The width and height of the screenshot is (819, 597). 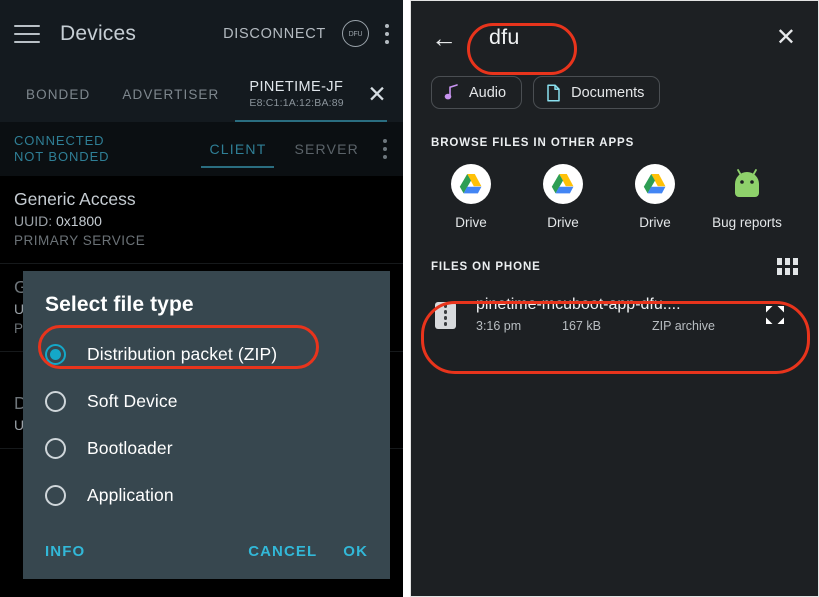 I want to click on radio-label: Soft Device, so click(x=132, y=401).